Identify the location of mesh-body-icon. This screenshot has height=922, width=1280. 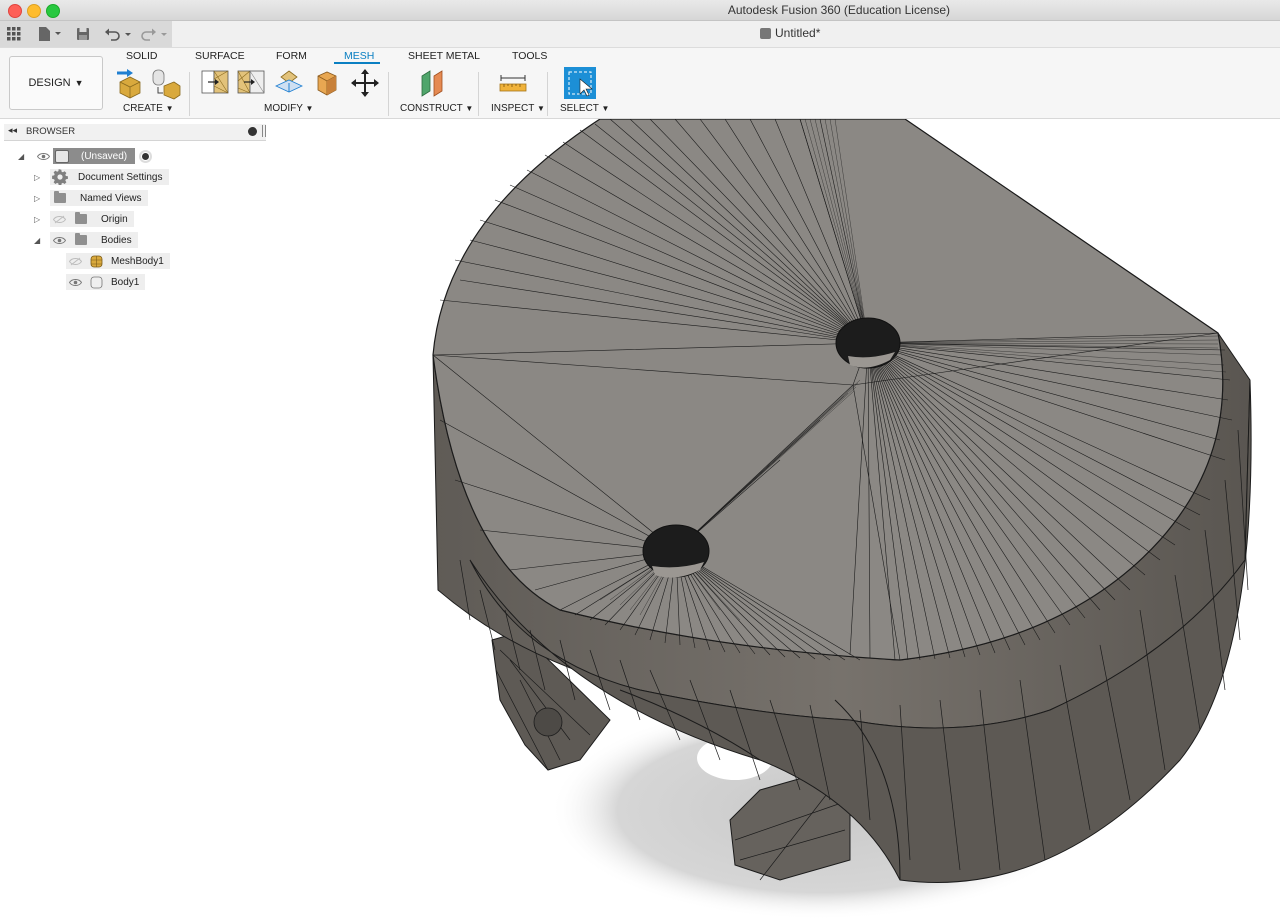
(96, 261).